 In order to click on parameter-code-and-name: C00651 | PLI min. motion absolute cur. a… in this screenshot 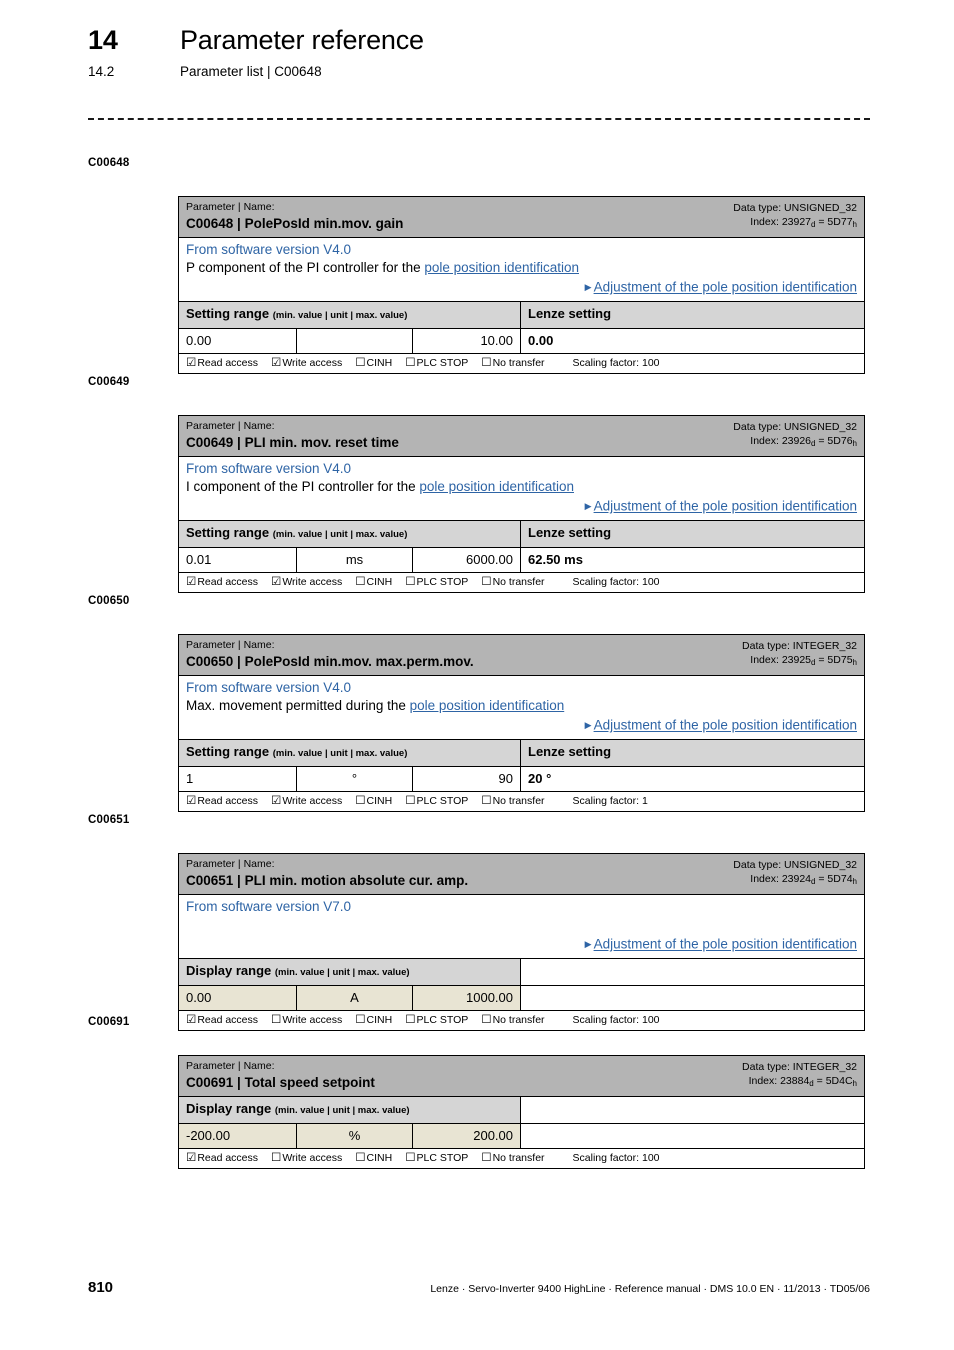, I will do `click(327, 880)`.